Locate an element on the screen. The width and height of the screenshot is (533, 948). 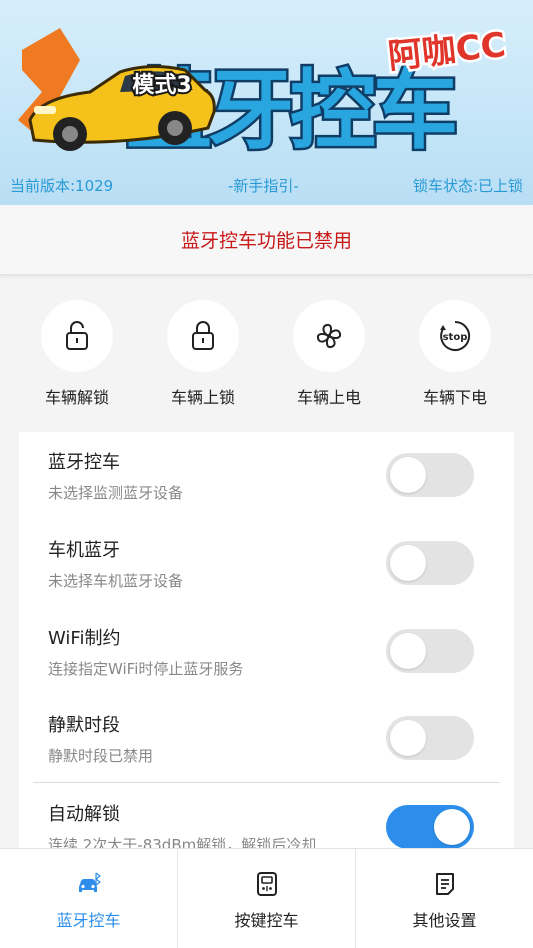
info-row: 当前版本:1029 -新手指引- 锁车状态:已上锁 is located at coordinates (266, 185).